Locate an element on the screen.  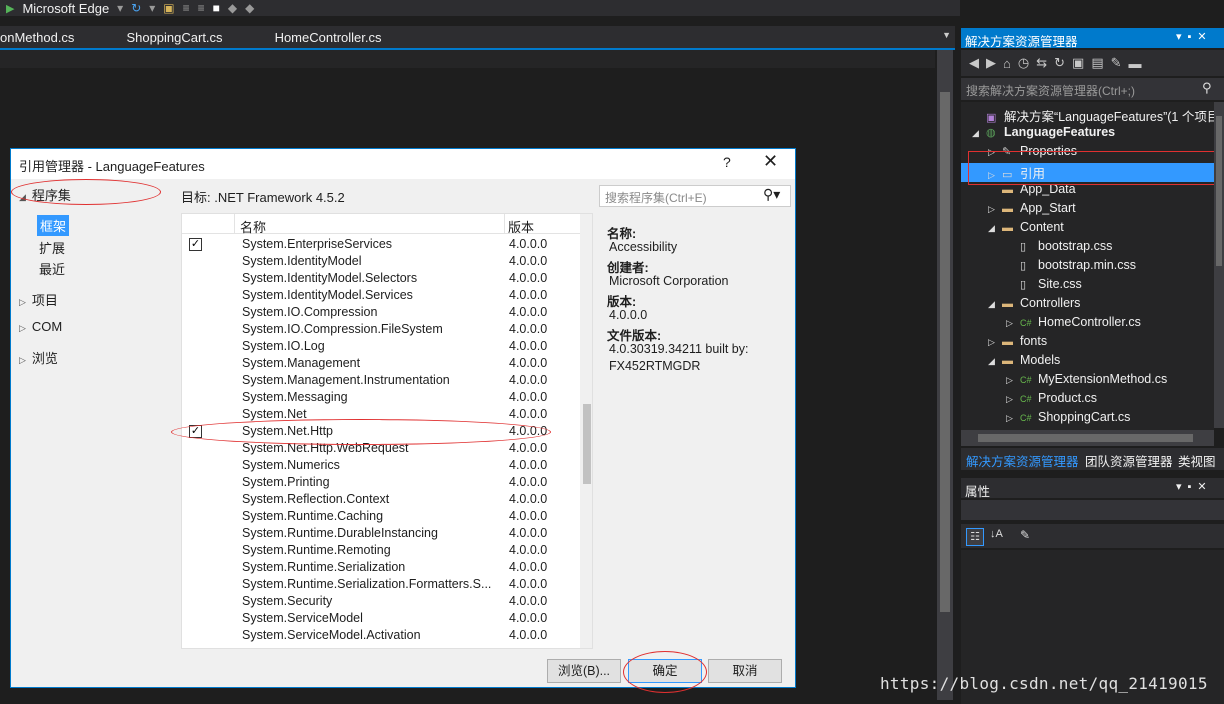
history-icon: ◷ is located at coordinates (1023, 63).